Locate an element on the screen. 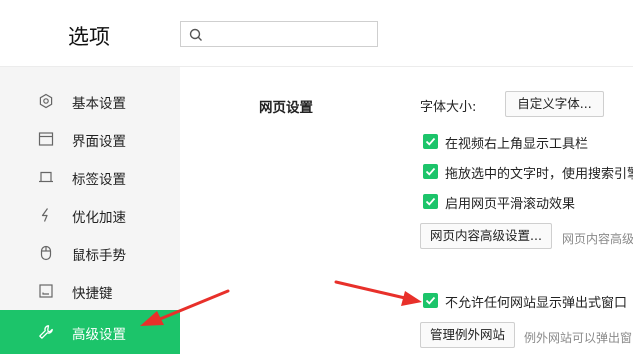  checkbox-label: 拖放选中的文字时，使用搜索引擎 is located at coordinates (539, 174).